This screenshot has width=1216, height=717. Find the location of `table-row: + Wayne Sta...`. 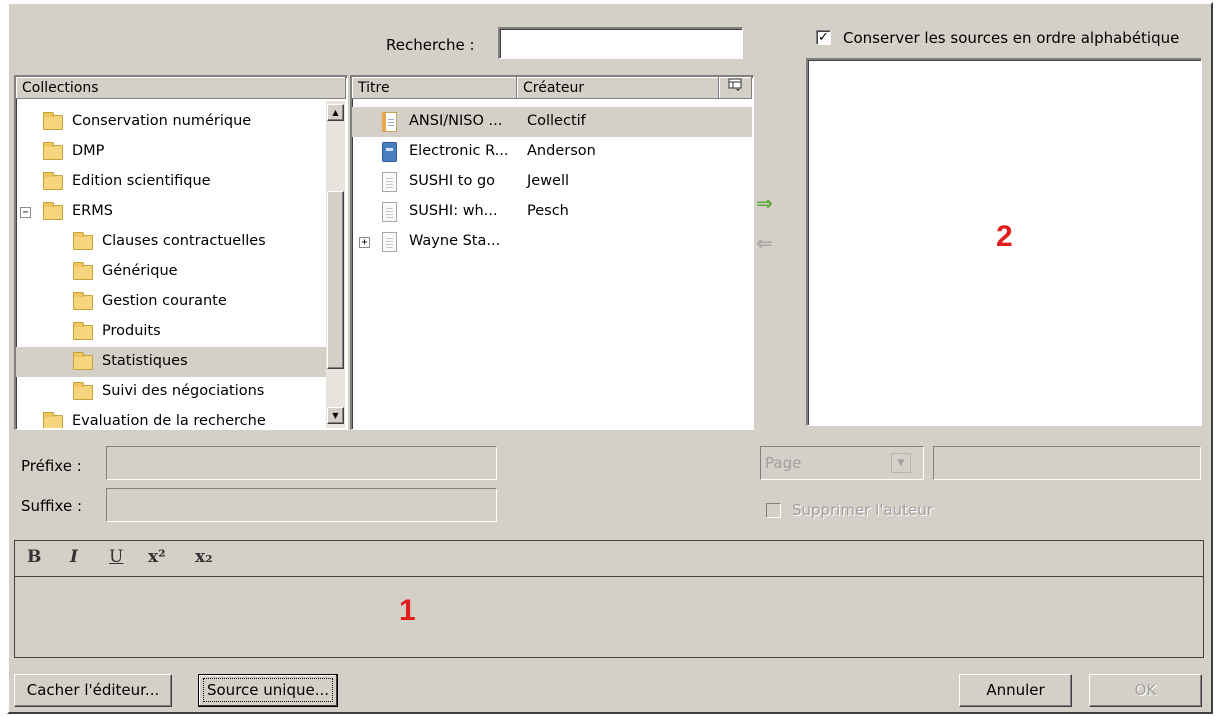

table-row: + Wayne Sta... is located at coordinates (552, 242).